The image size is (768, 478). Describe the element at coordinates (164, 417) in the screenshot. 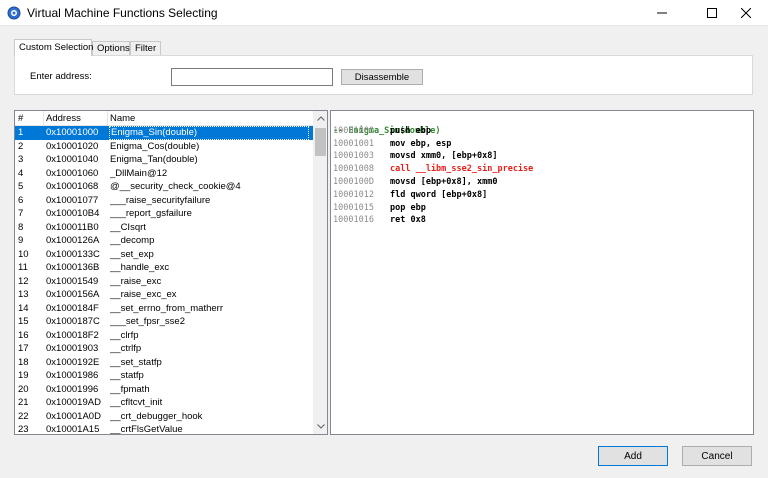

I see `table-row: 22 0x10001A0D __crt_debugger_hook` at that location.